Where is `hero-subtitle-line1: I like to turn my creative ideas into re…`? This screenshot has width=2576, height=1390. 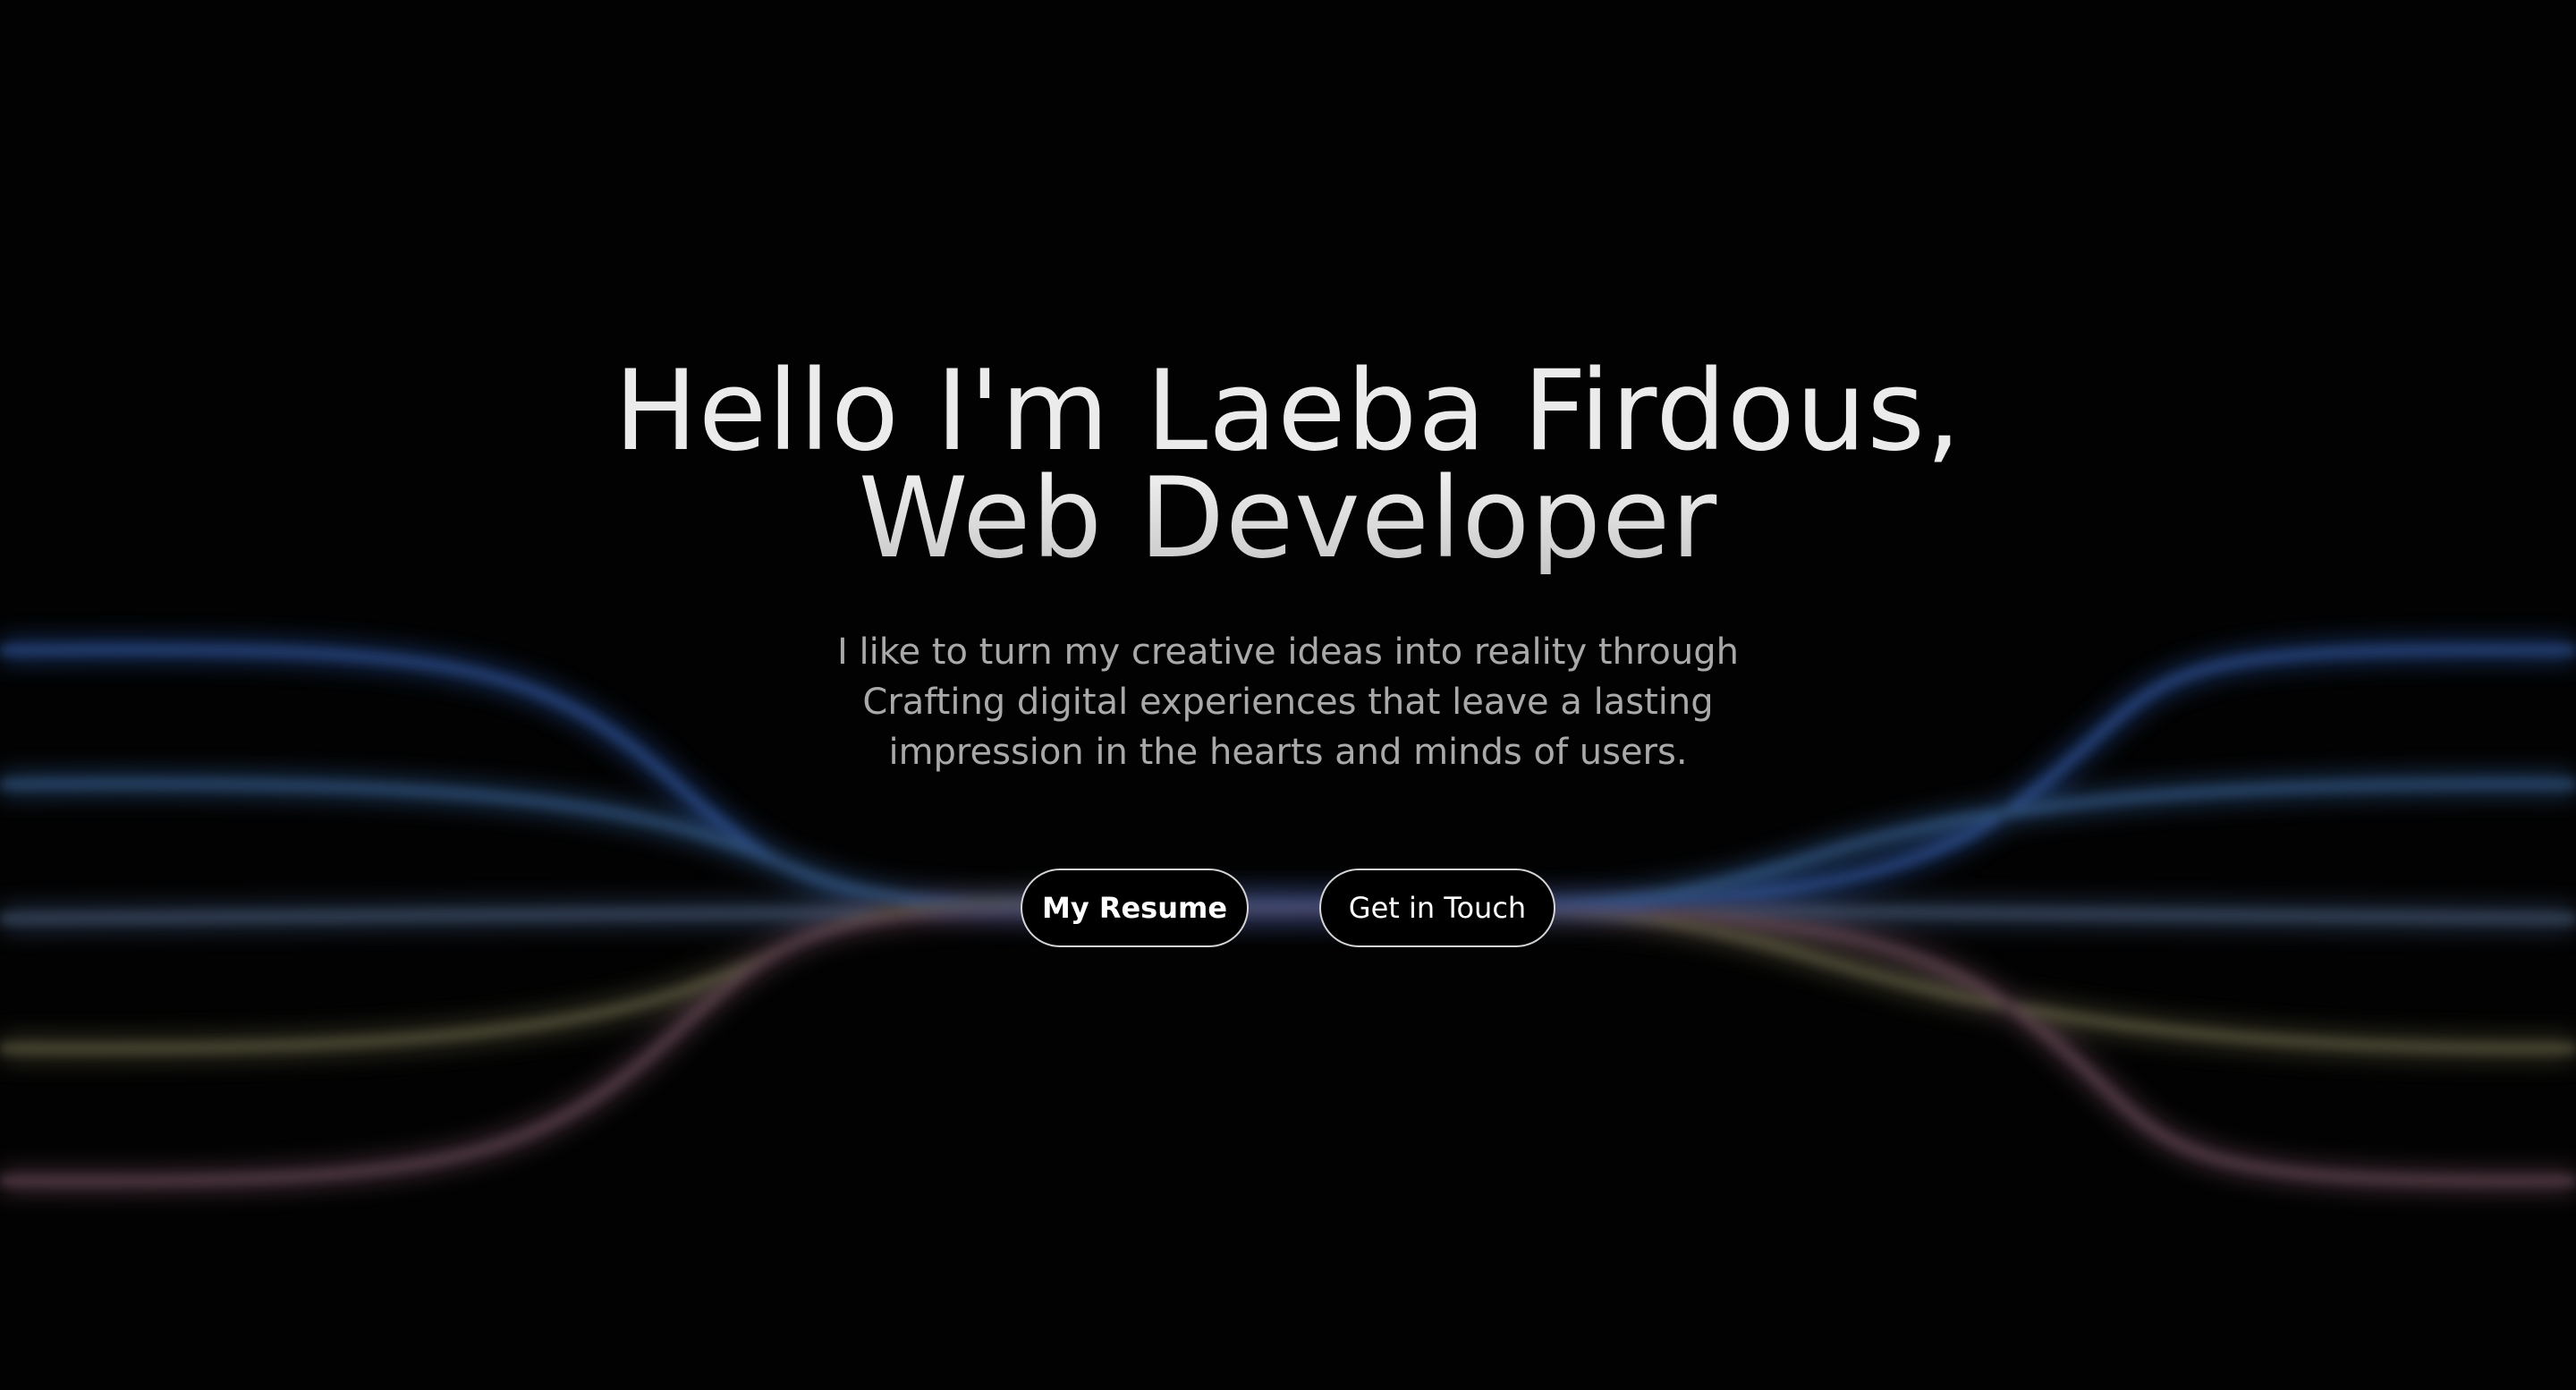
hero-subtitle-line1: I like to turn my creative ideas into re… is located at coordinates (1287, 652).